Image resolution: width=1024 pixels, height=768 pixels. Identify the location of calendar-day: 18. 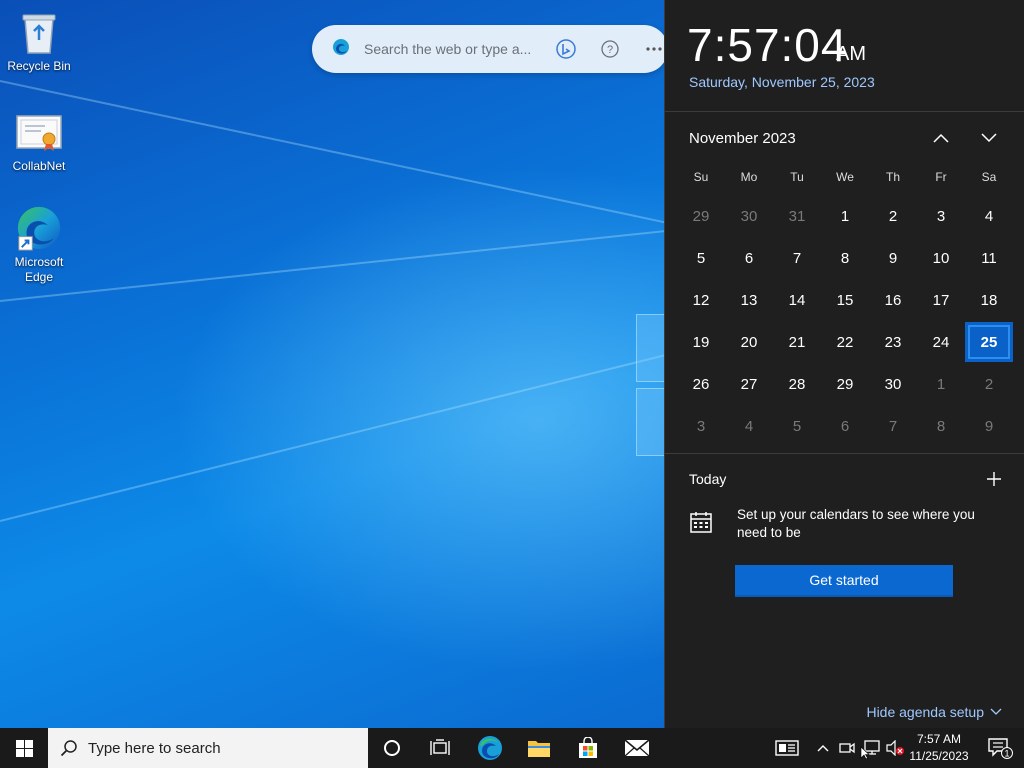
(989, 300).